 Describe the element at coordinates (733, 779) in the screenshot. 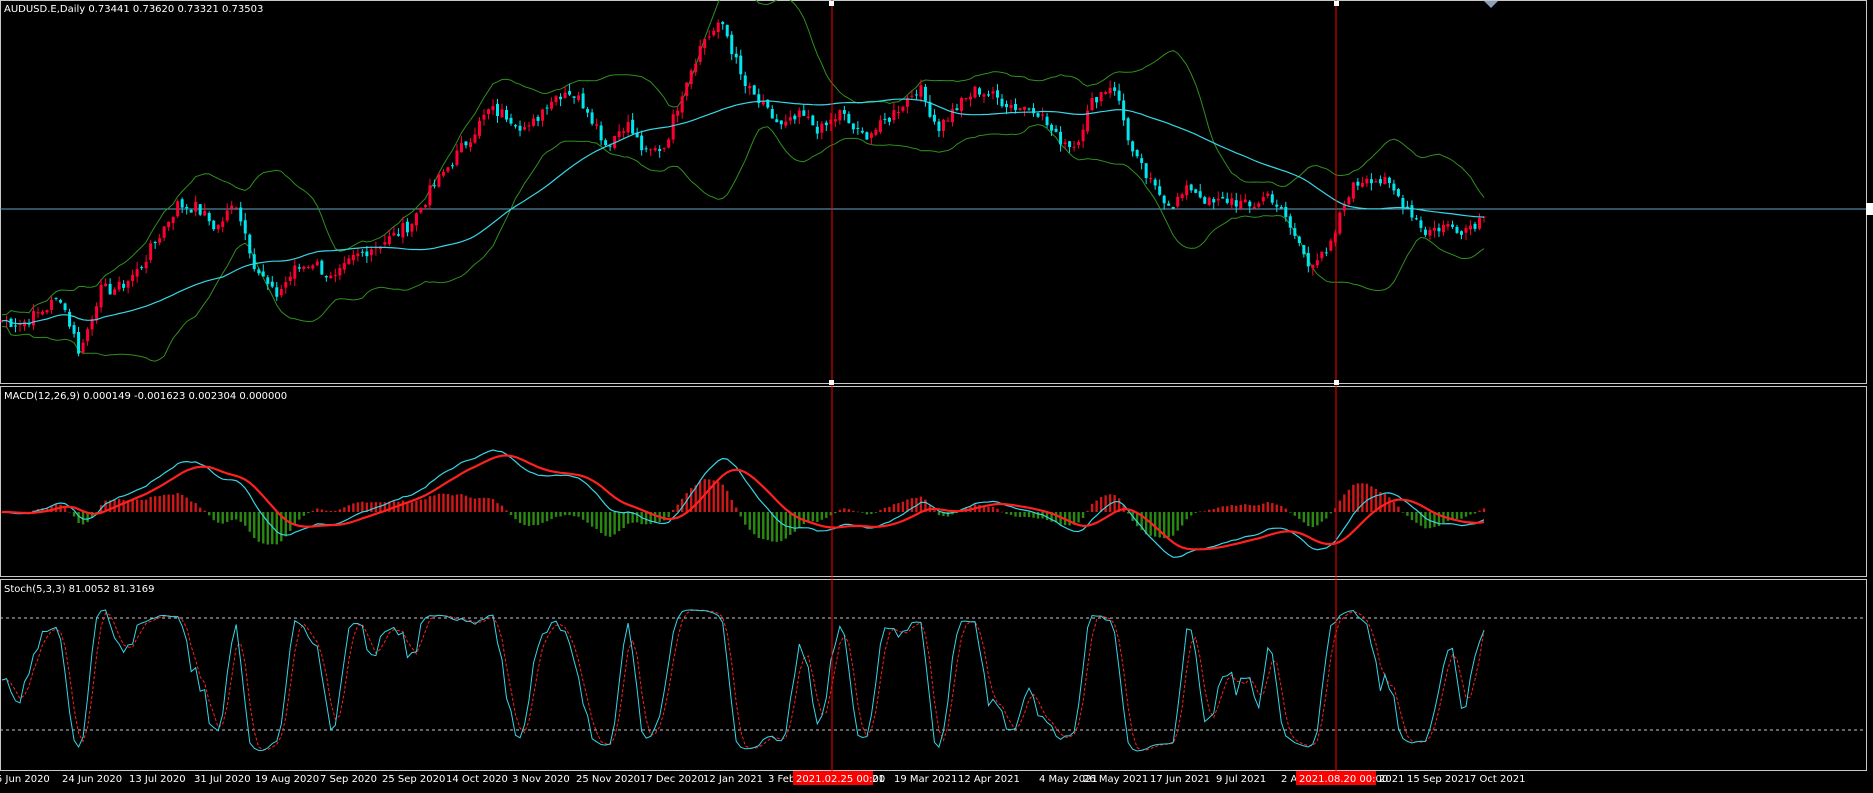

I see `time-axis-tick-label: 12 Jan 2021` at that location.